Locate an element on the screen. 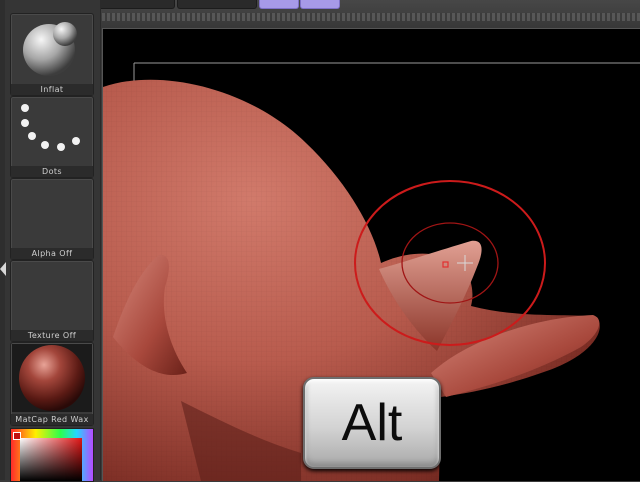 Image resolution: width=640 pixels, height=482 pixels. shelf-edge is located at coordinates (2, 240).